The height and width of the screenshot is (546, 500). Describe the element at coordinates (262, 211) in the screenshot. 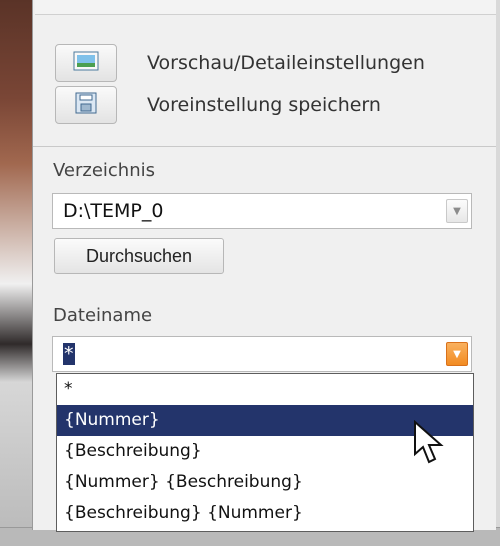

I see `directory-combobox: D:\TEMP_0 ▼` at that location.